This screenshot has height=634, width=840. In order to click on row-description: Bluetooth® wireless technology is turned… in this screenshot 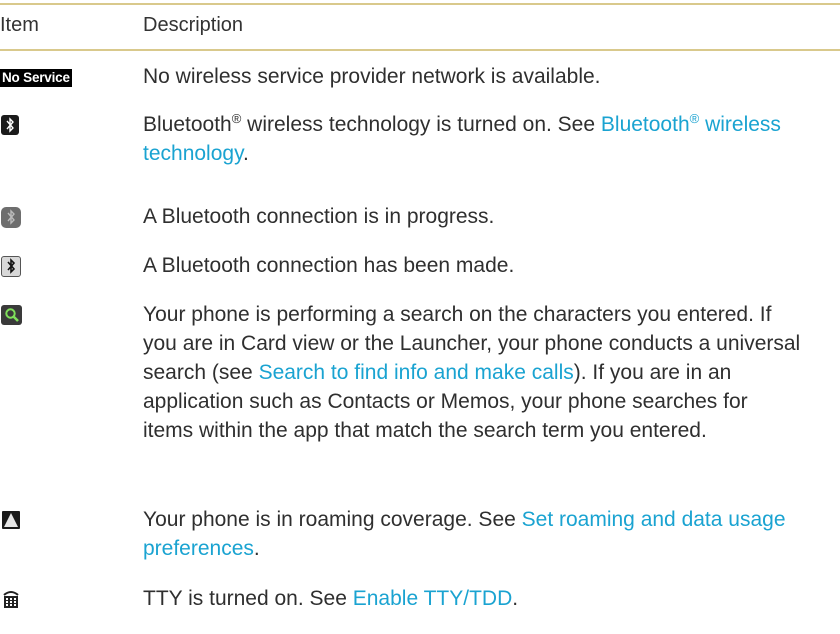, I will do `click(462, 138)`.